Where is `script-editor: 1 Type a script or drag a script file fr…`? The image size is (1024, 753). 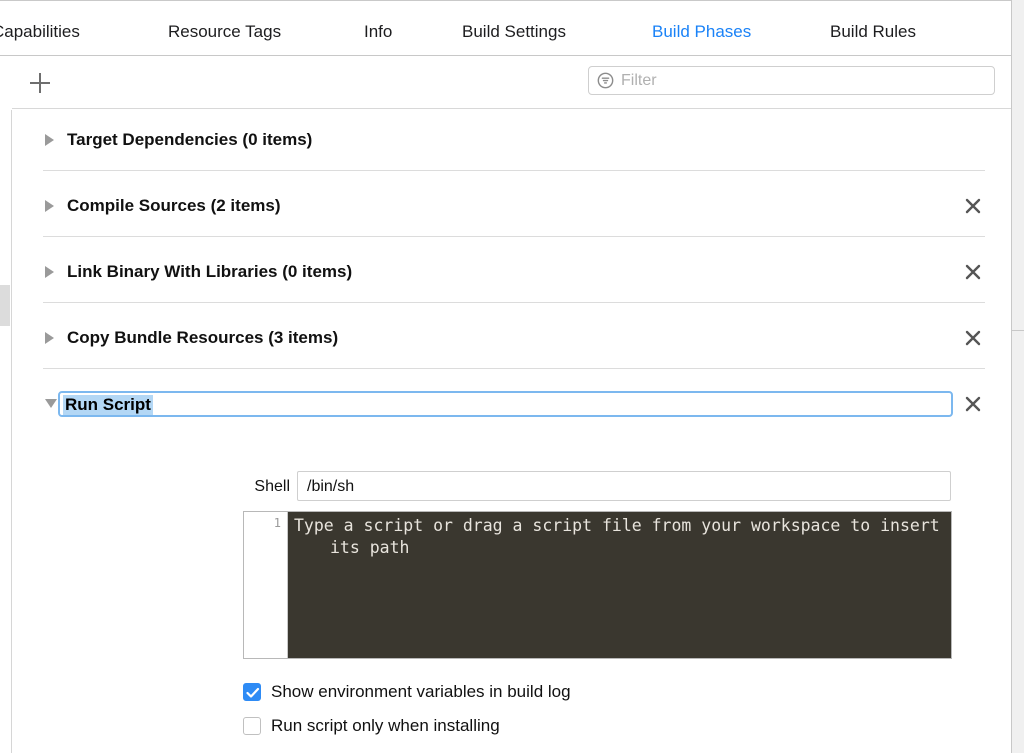 script-editor: 1 Type a script or drag a script file fr… is located at coordinates (597, 585).